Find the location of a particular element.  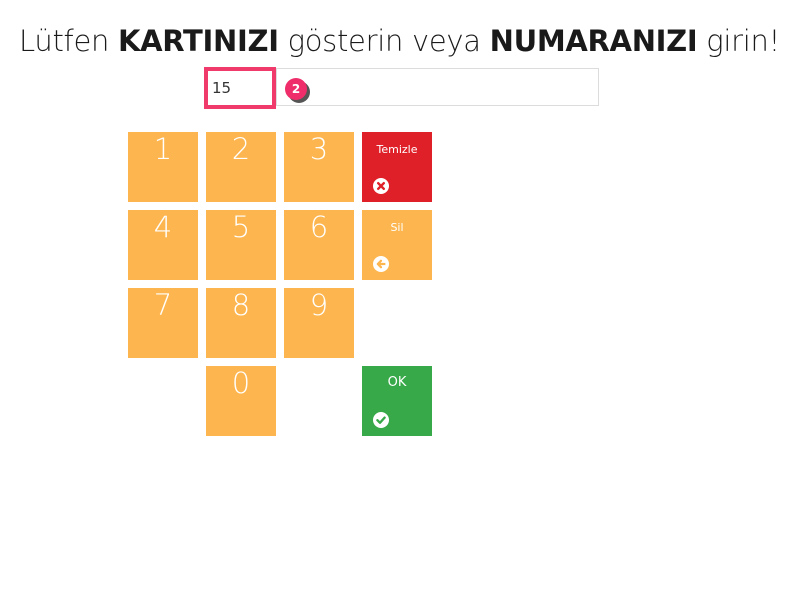

key-1: 1 is located at coordinates (163, 167).